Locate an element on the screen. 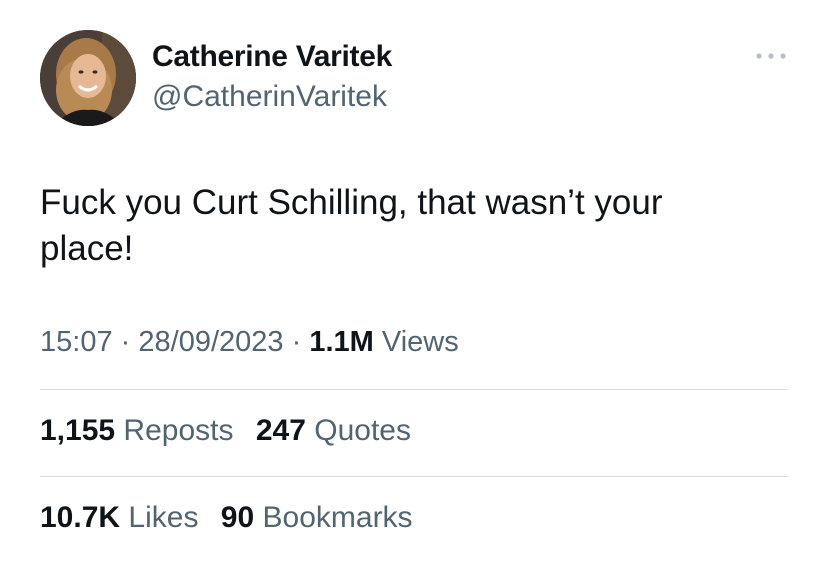 This screenshot has width=828, height=561. bookmarks-count: 90 is located at coordinates (237, 517).